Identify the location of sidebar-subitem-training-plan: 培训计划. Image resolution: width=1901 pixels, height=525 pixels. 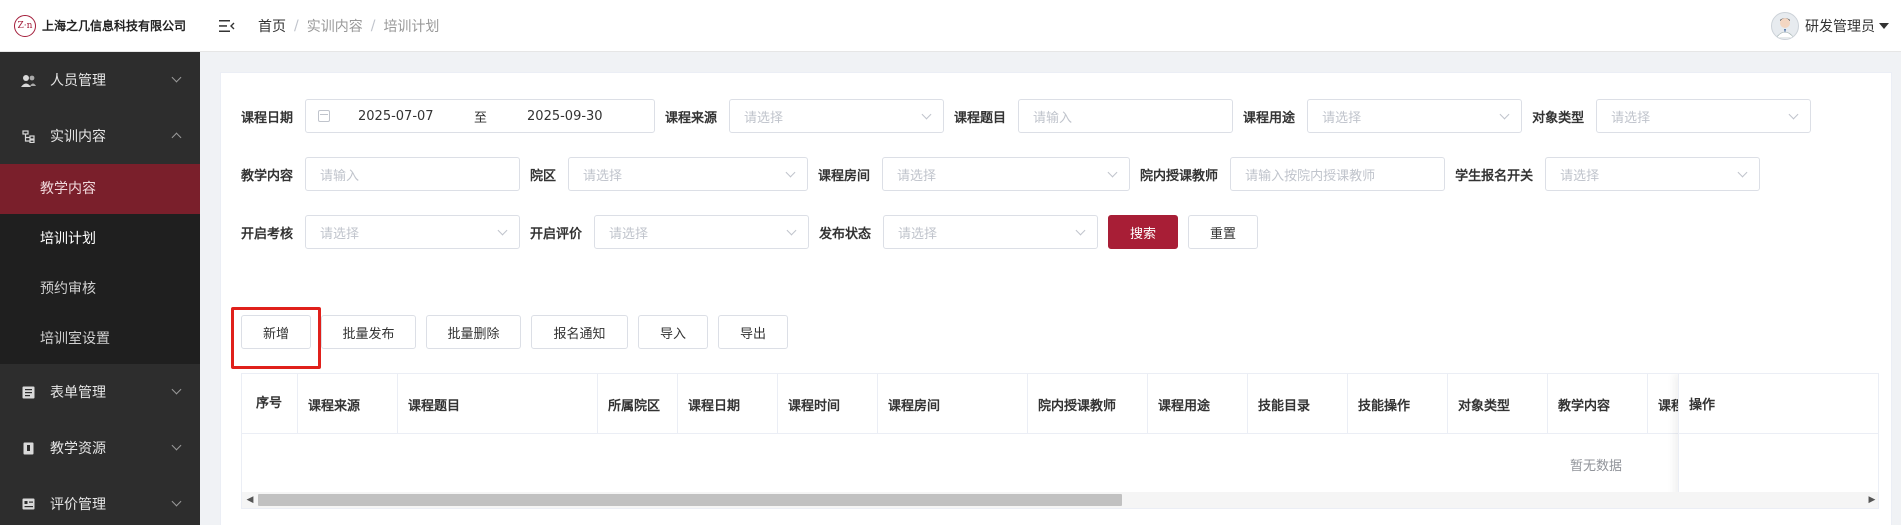
(100, 239).